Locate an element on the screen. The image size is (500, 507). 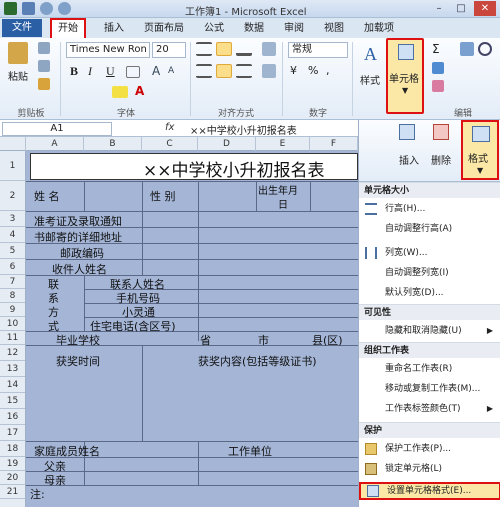
formula-input: ××中学校小升初报名表 is located at coordinates (243, 129).